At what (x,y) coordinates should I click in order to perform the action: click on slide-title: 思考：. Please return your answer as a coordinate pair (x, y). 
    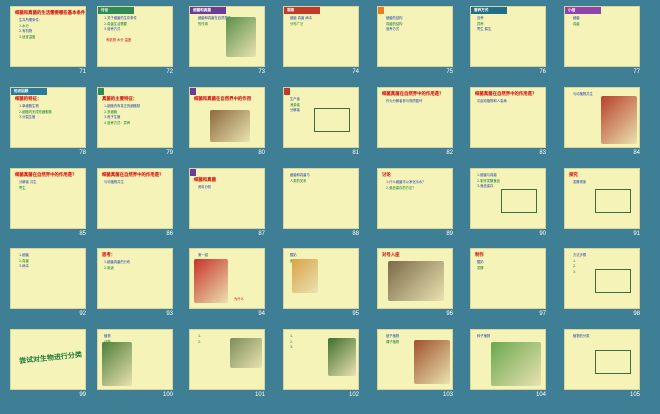
    Looking at the image, I should click on (109, 255).